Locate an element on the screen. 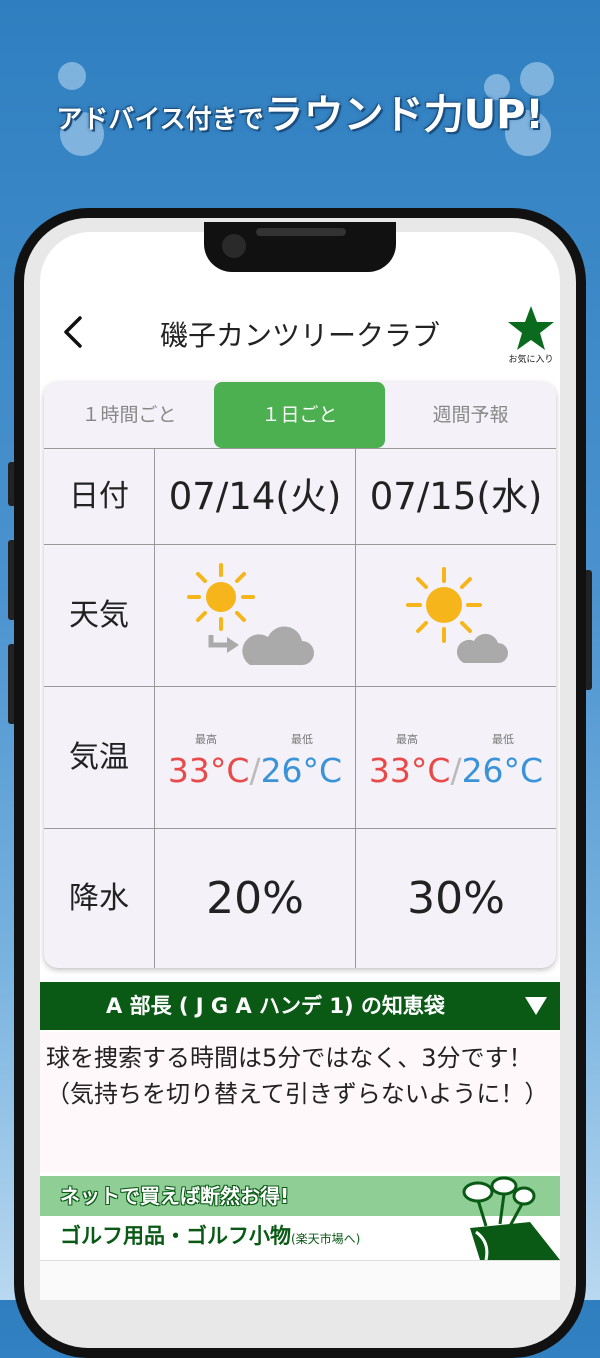  favorite-label: お気に入り is located at coordinates (531, 360).